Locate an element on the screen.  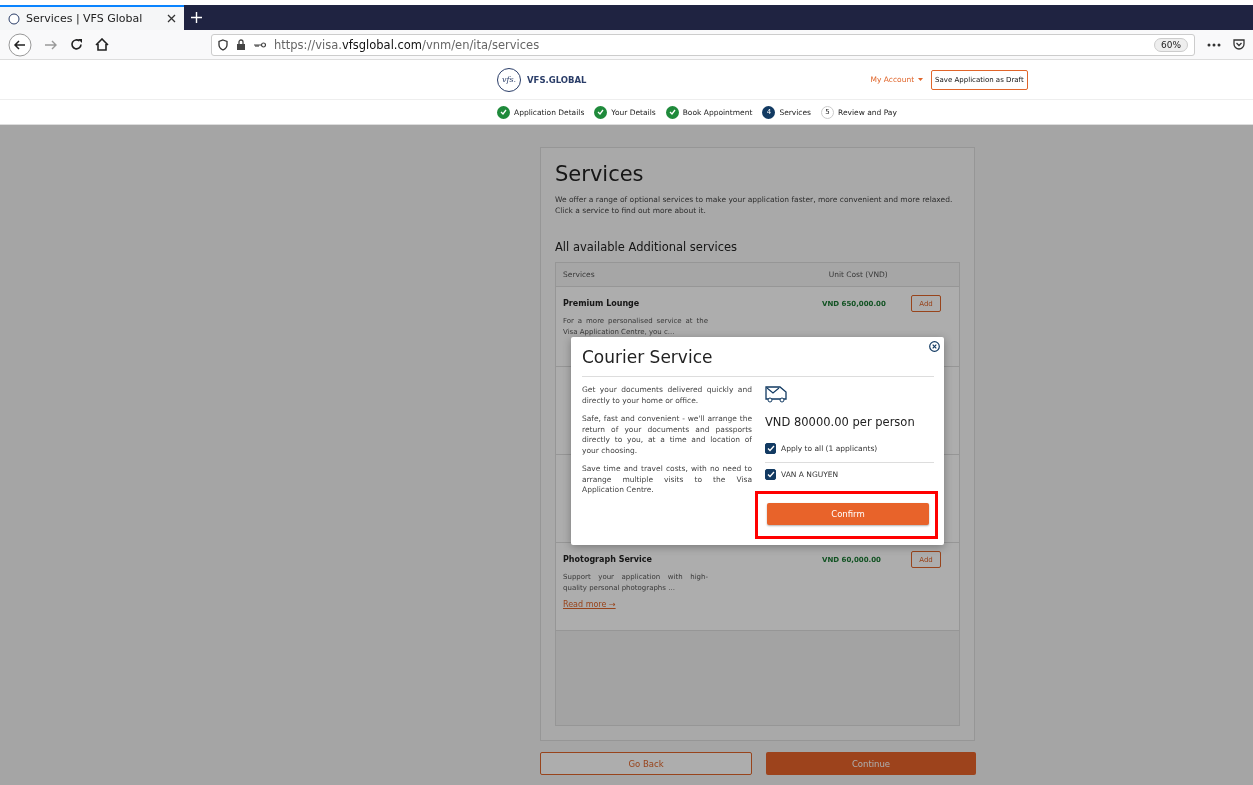
zoom-level: 60% is located at coordinates (1171, 44).